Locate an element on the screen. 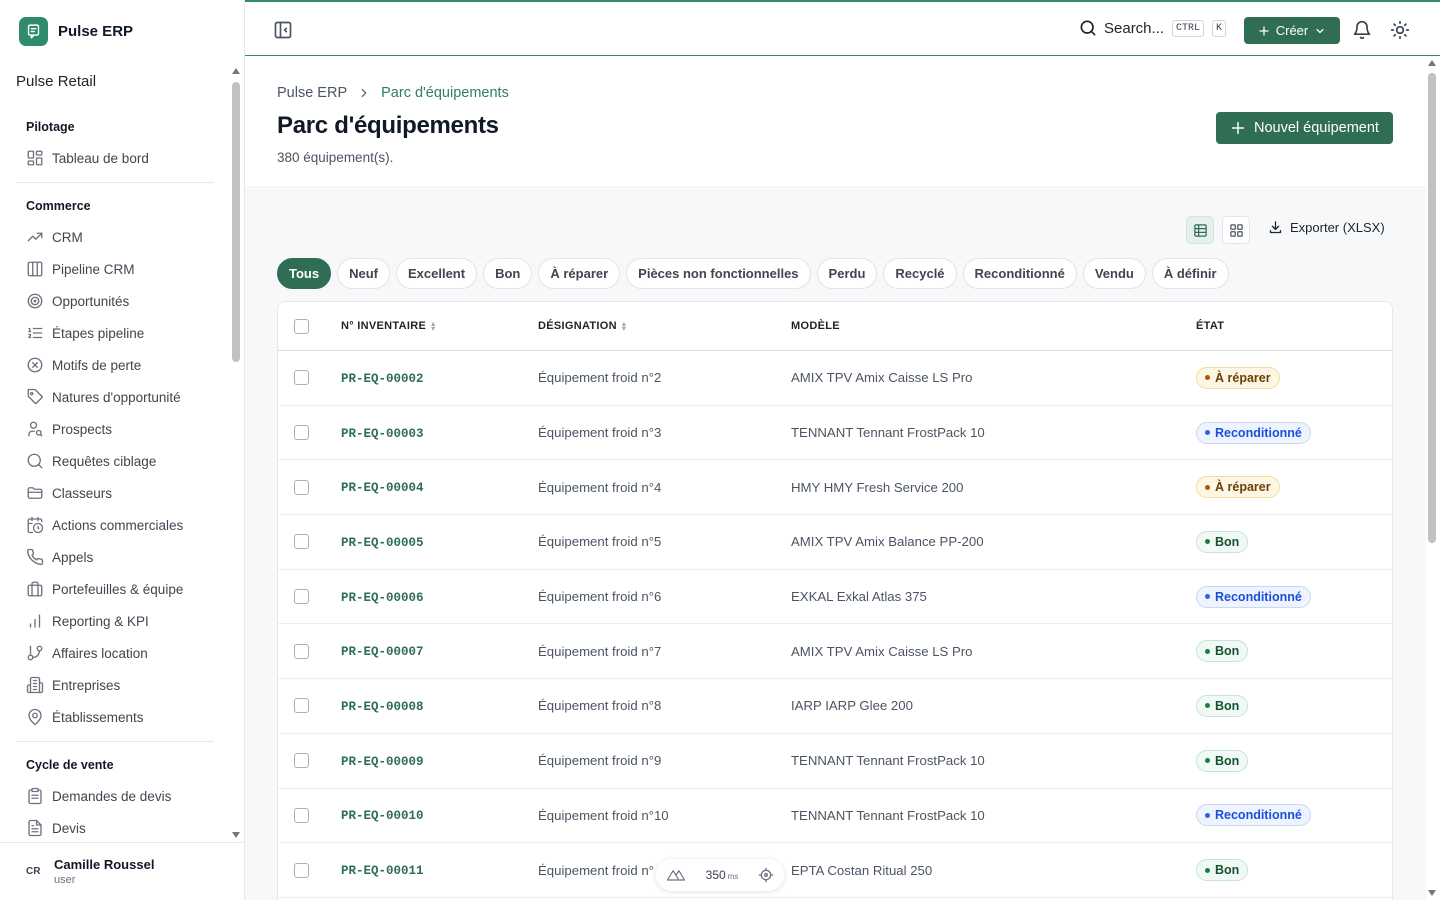 The image size is (1440, 900). inventory-number-link: PR-EQ-00004 is located at coordinates (382, 488).